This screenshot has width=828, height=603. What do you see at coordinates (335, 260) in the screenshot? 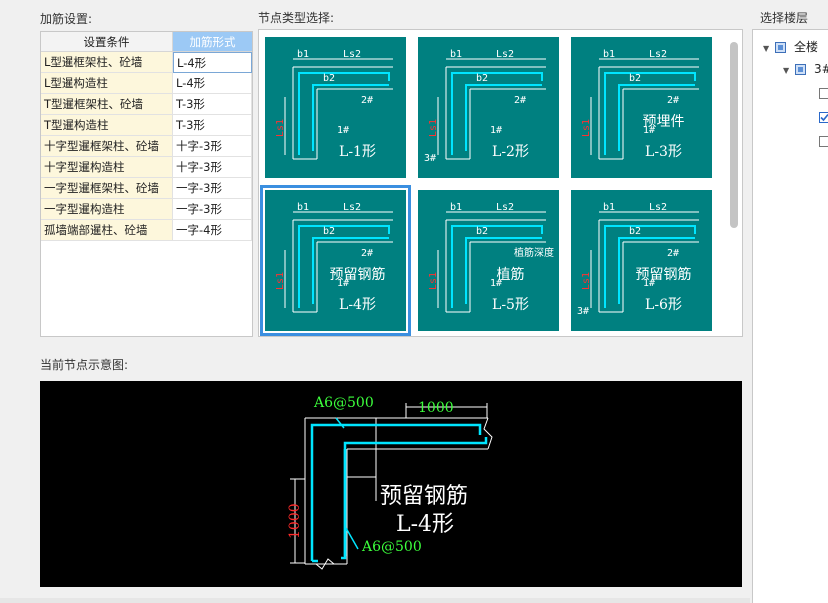
I see `node-tile-4: b1 Ls2 b2 2# 1# Ls1 预留钢筋 L-4形` at bounding box center [335, 260].